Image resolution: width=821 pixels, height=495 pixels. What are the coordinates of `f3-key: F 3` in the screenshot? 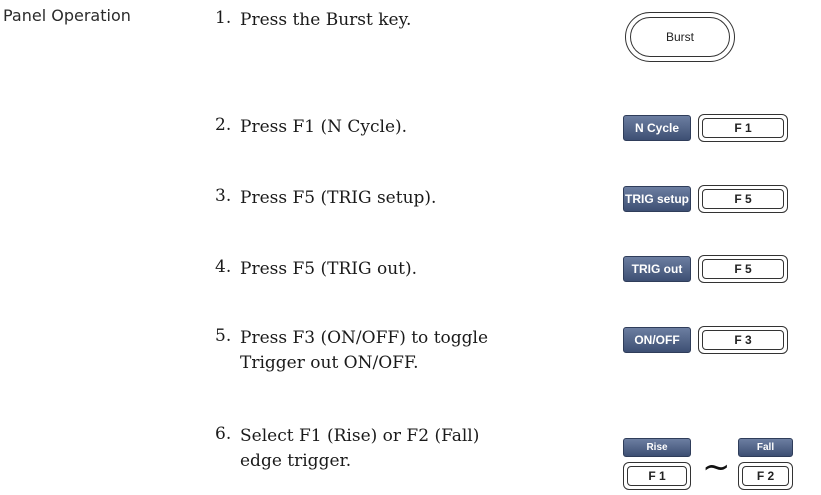 It's located at (743, 340).